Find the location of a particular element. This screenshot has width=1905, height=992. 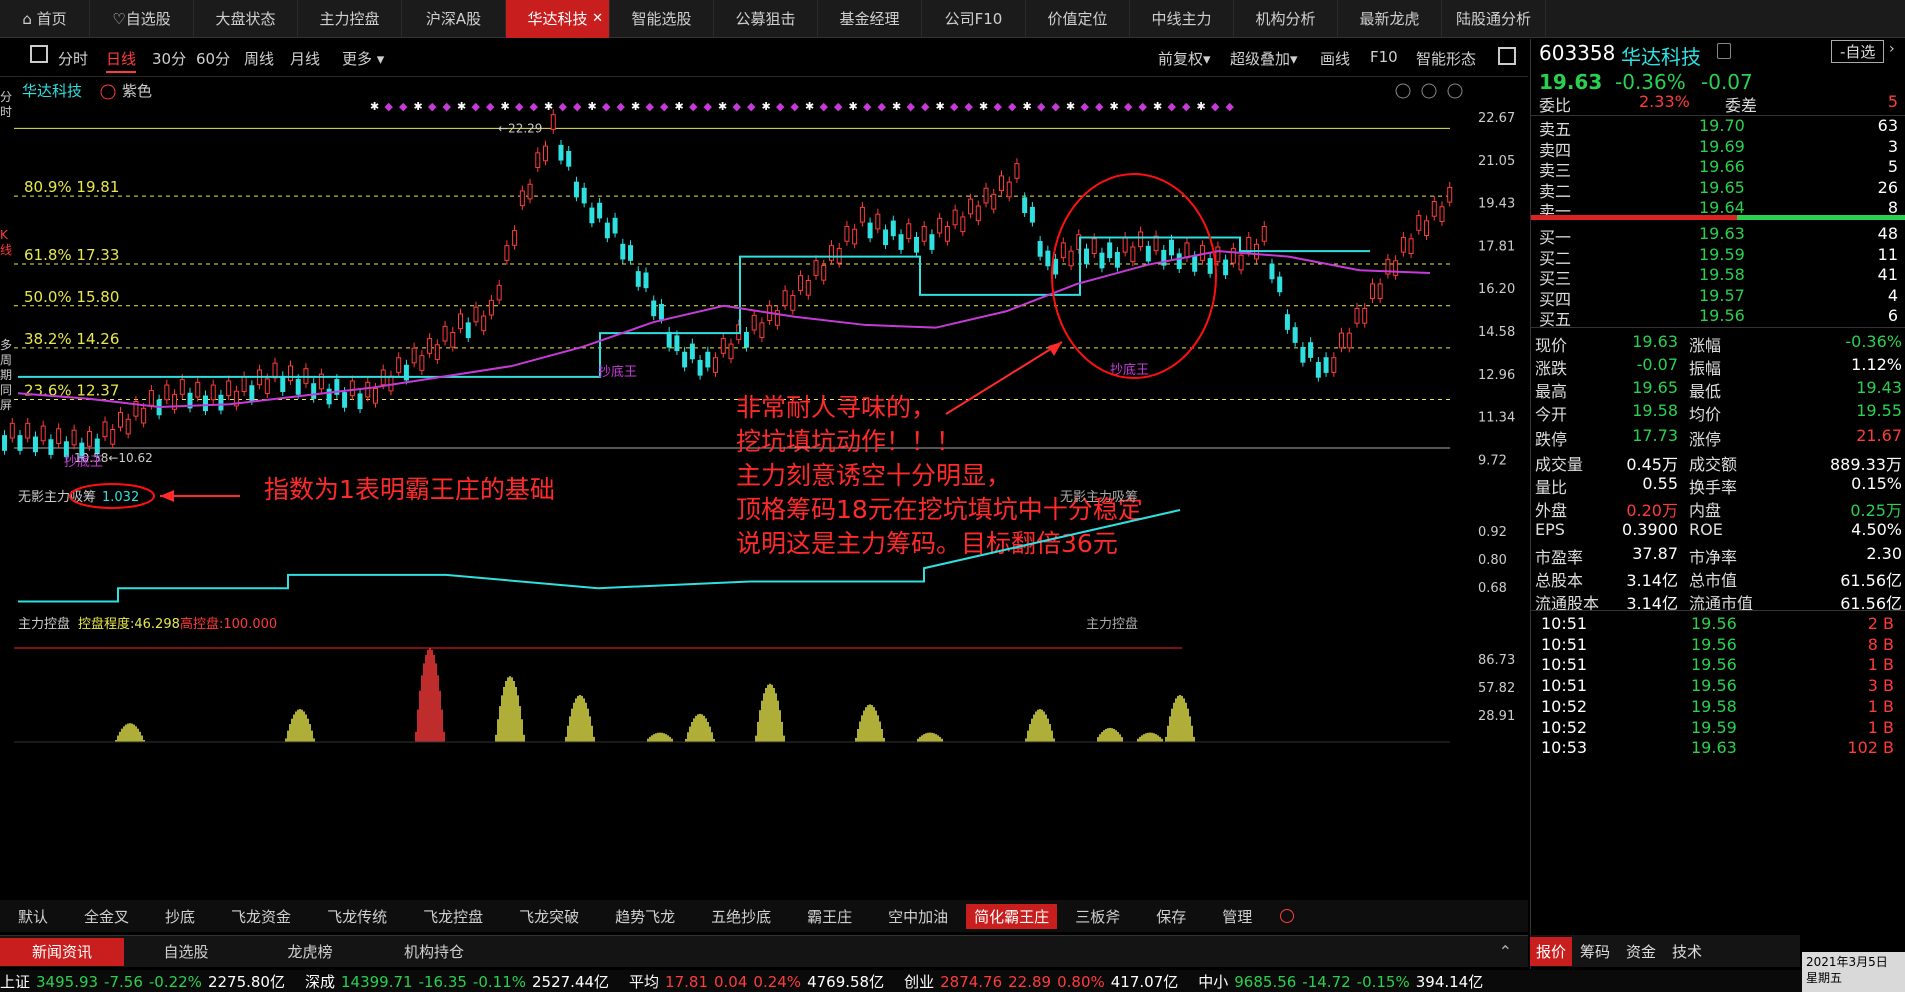

expand-up-icon: ⌃ is located at coordinates (1505, 951).